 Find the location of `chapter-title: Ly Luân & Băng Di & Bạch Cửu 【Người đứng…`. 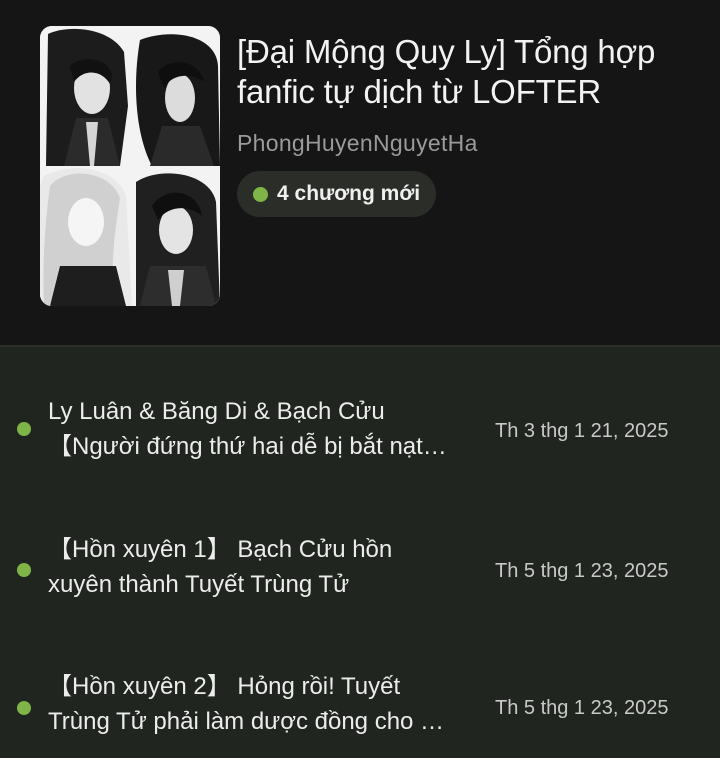

chapter-title: Ly Luân & Băng Di & Bạch Cửu 【Người đứng… is located at coordinates (263, 429).